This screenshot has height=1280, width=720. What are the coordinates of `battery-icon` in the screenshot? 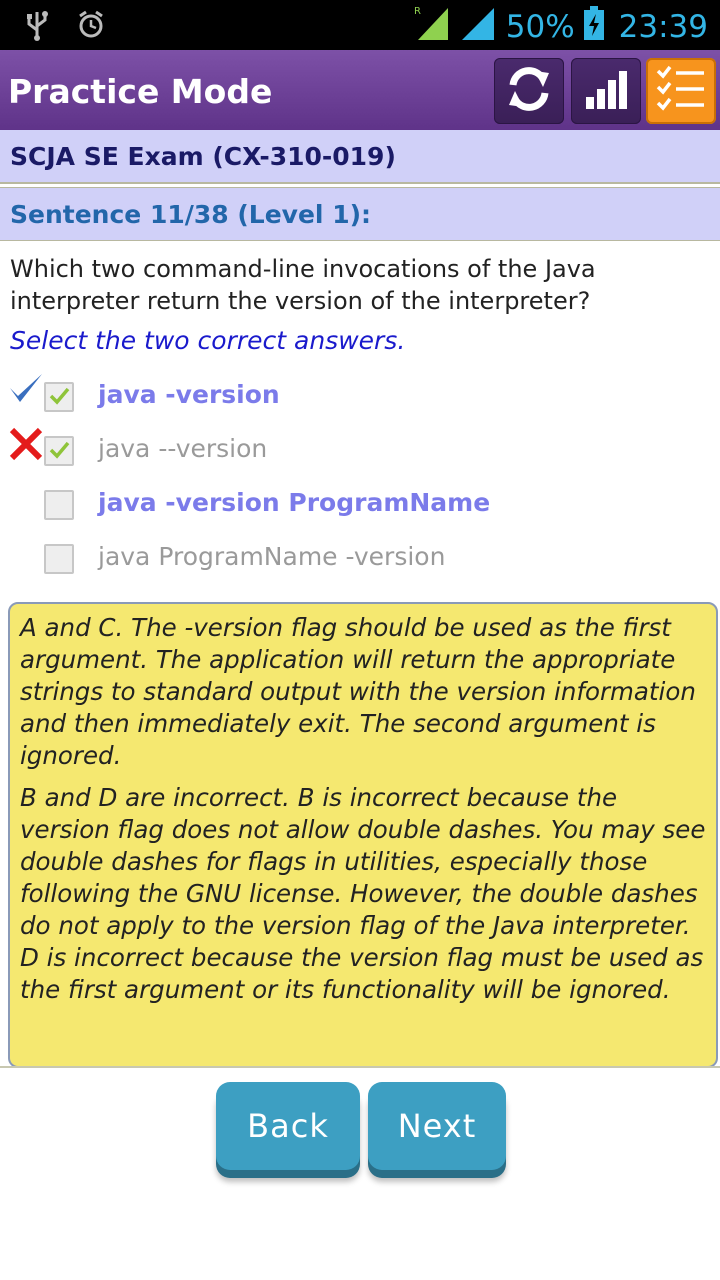 It's located at (594, 27).